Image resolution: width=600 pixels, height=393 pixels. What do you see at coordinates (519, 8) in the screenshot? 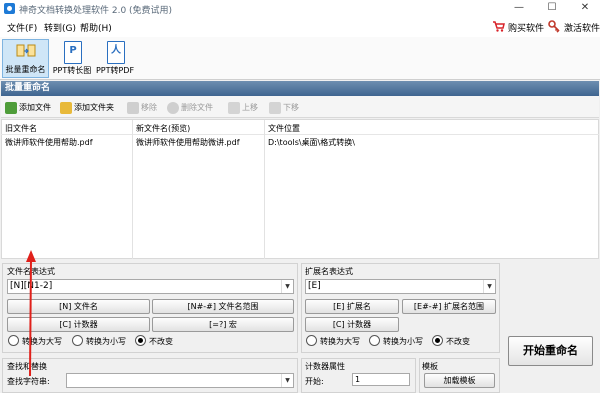
I see `minimize-button: —` at bounding box center [519, 8].